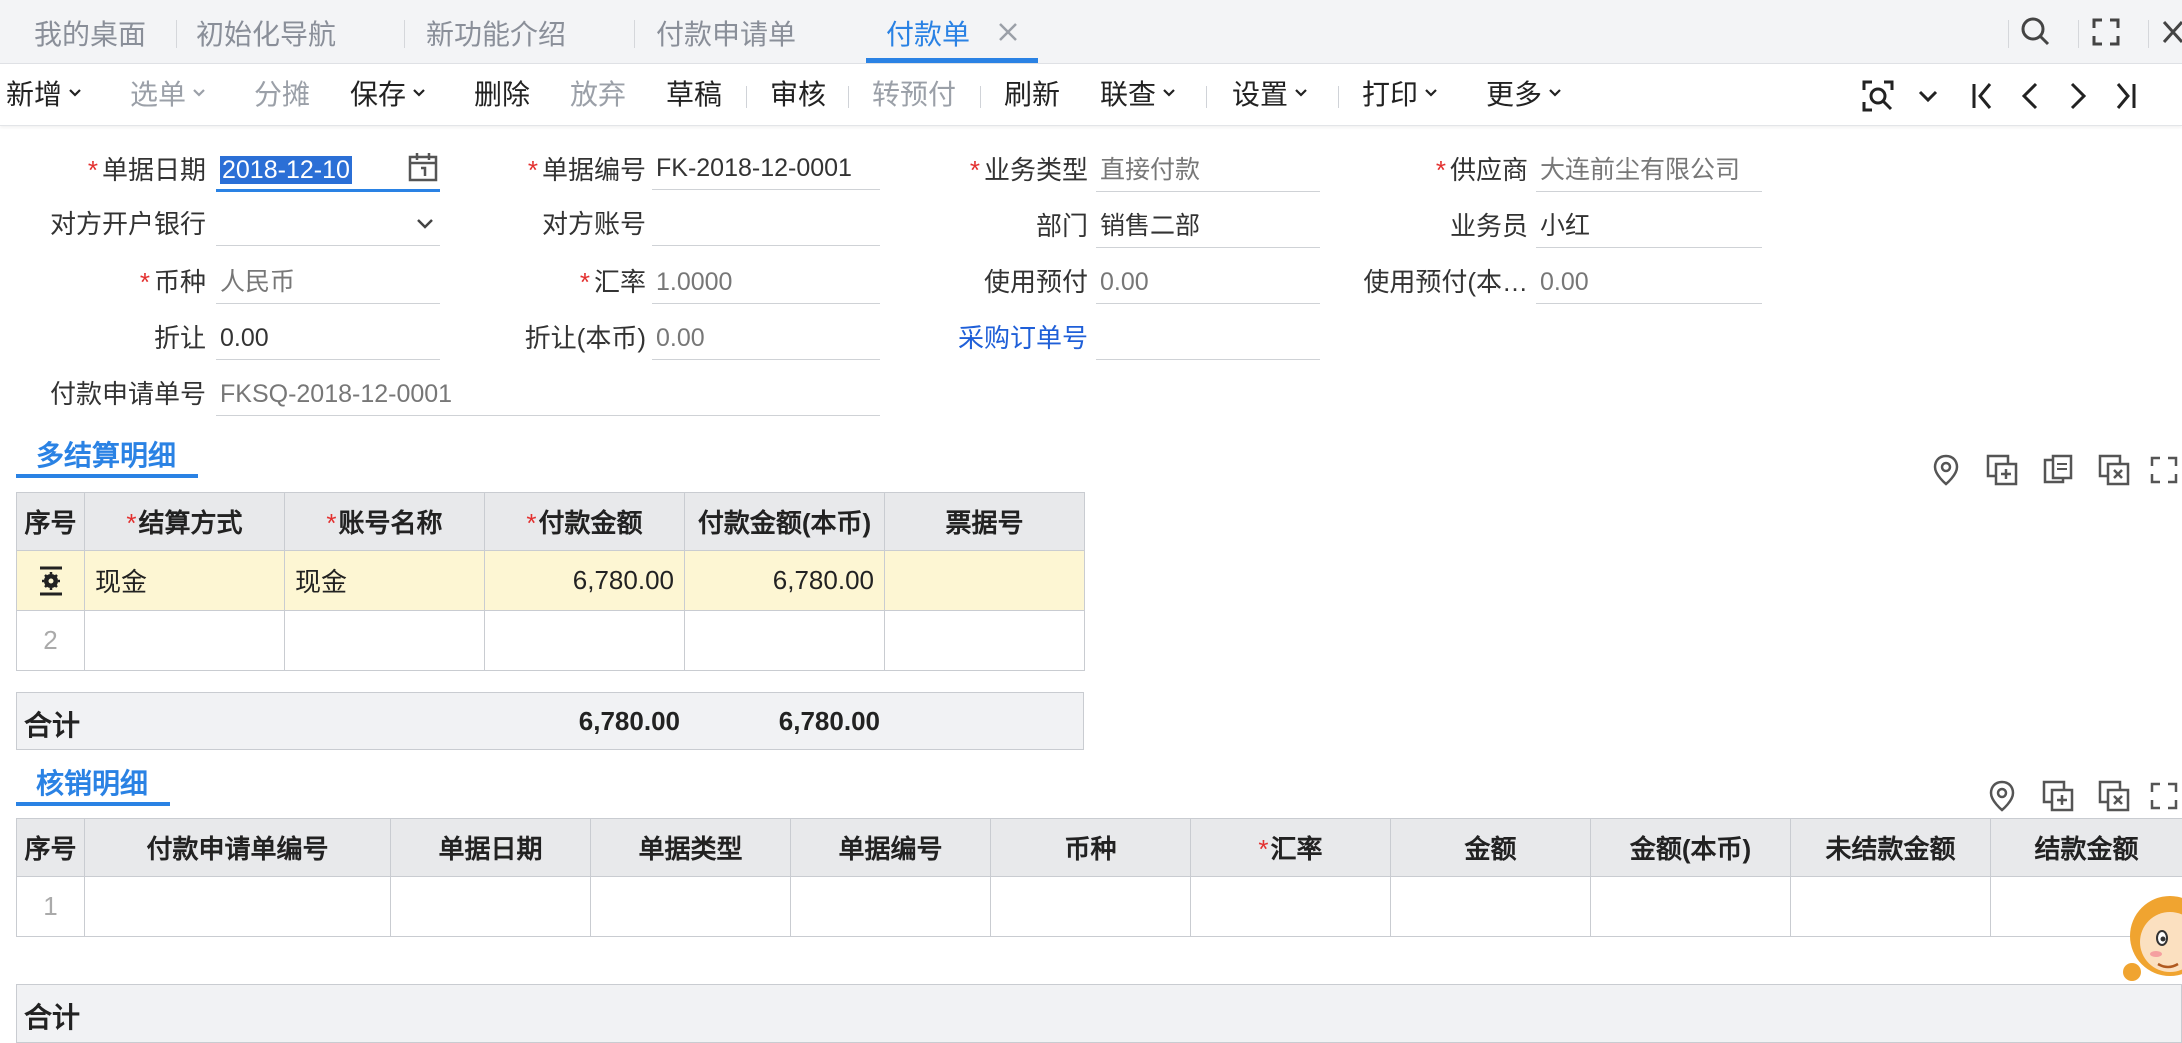 This screenshot has width=2182, height=1043. I want to click on print-button: 打印, so click(1400, 95).